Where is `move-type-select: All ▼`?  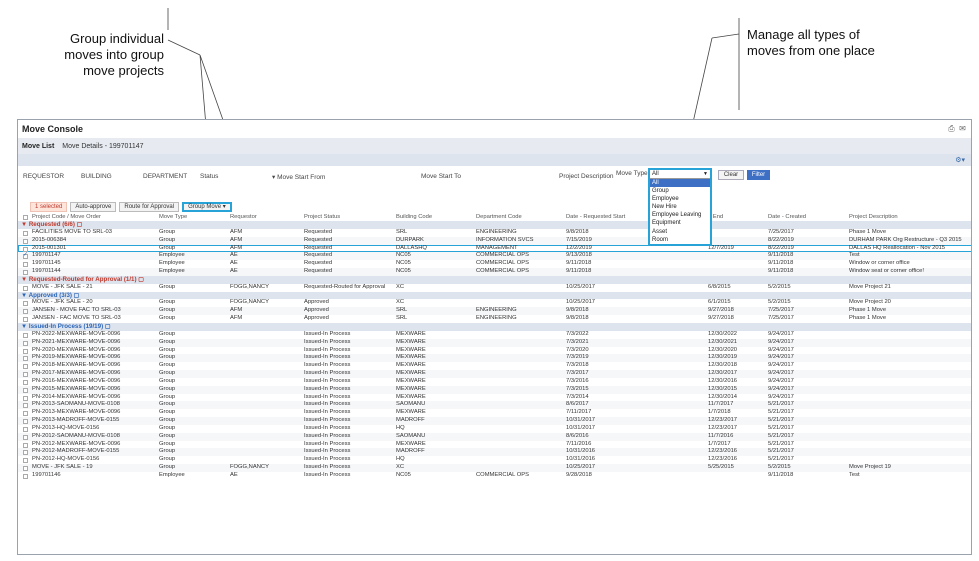
move-type-select: All ▼ is located at coordinates (680, 174).